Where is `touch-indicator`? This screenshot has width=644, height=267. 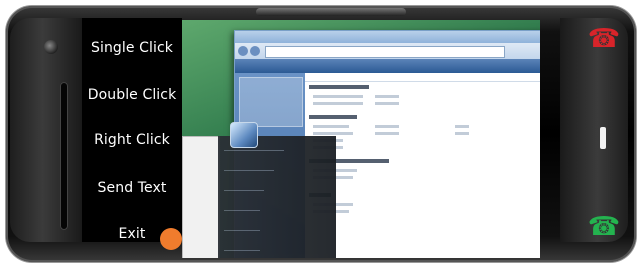 touch-indicator is located at coordinates (171, 239).